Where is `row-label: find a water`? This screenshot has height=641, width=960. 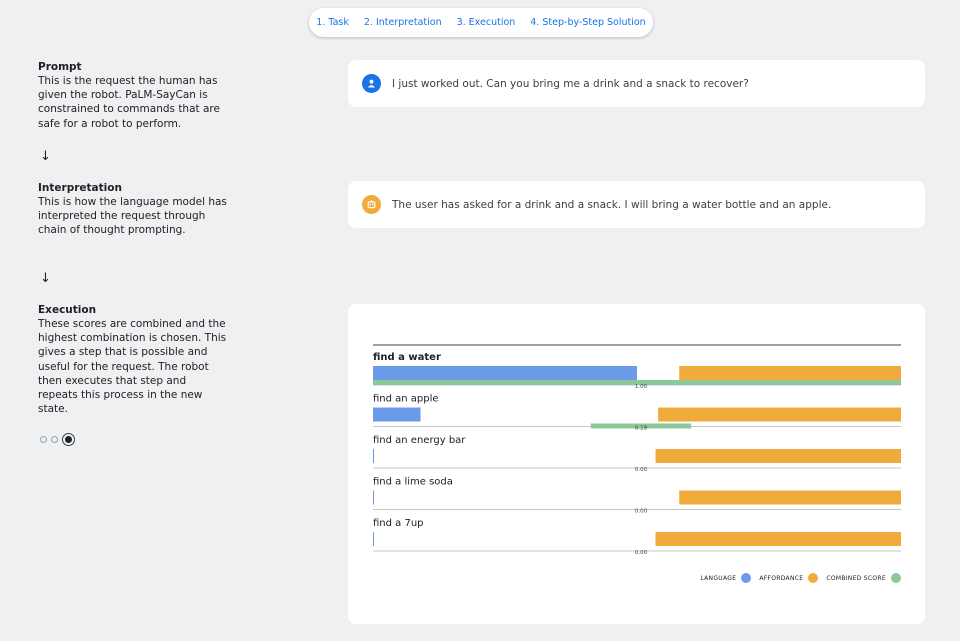
row-label: find a water is located at coordinates (407, 357).